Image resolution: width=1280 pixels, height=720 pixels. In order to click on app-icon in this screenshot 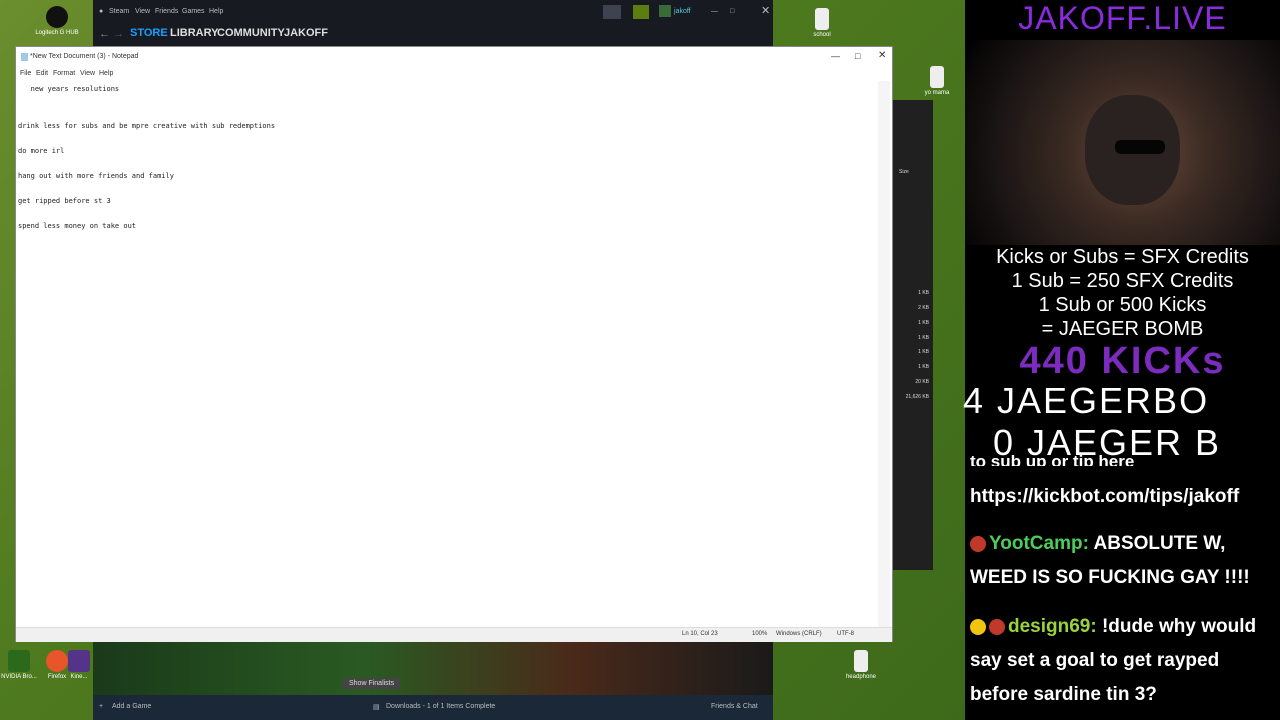, I will do `click(79, 661)`.